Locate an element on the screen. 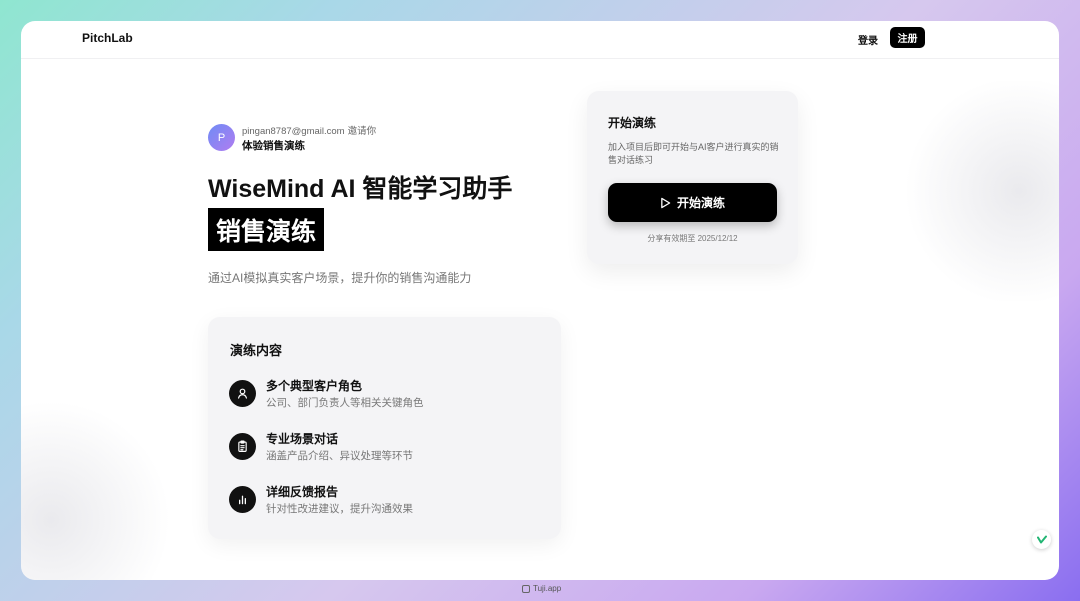 The height and width of the screenshot is (601, 1080). brand-logo: PitchLab is located at coordinates (107, 38).